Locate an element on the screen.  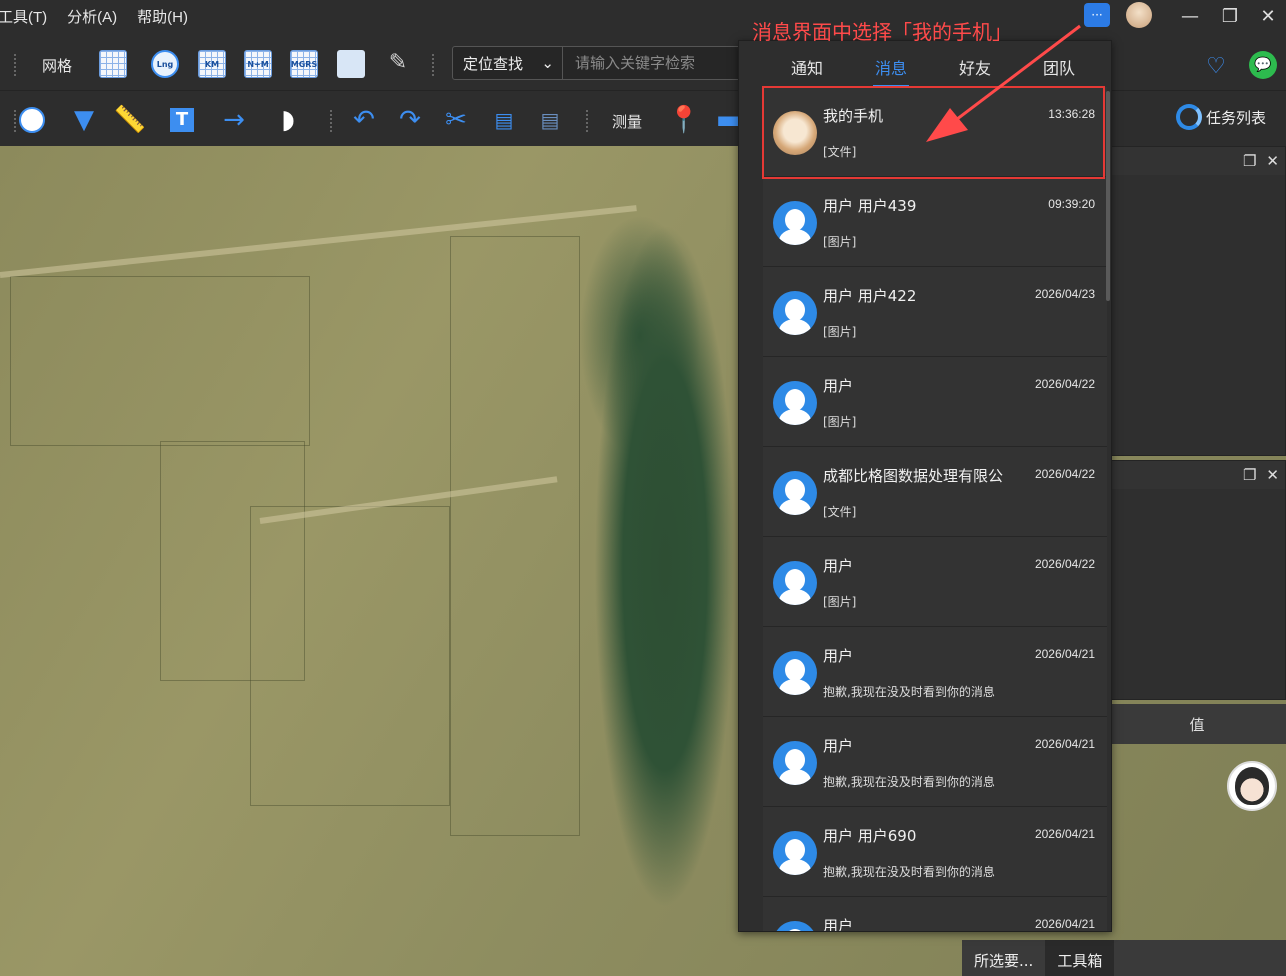
lng-grid-button: Lng is located at coordinates (165, 64).